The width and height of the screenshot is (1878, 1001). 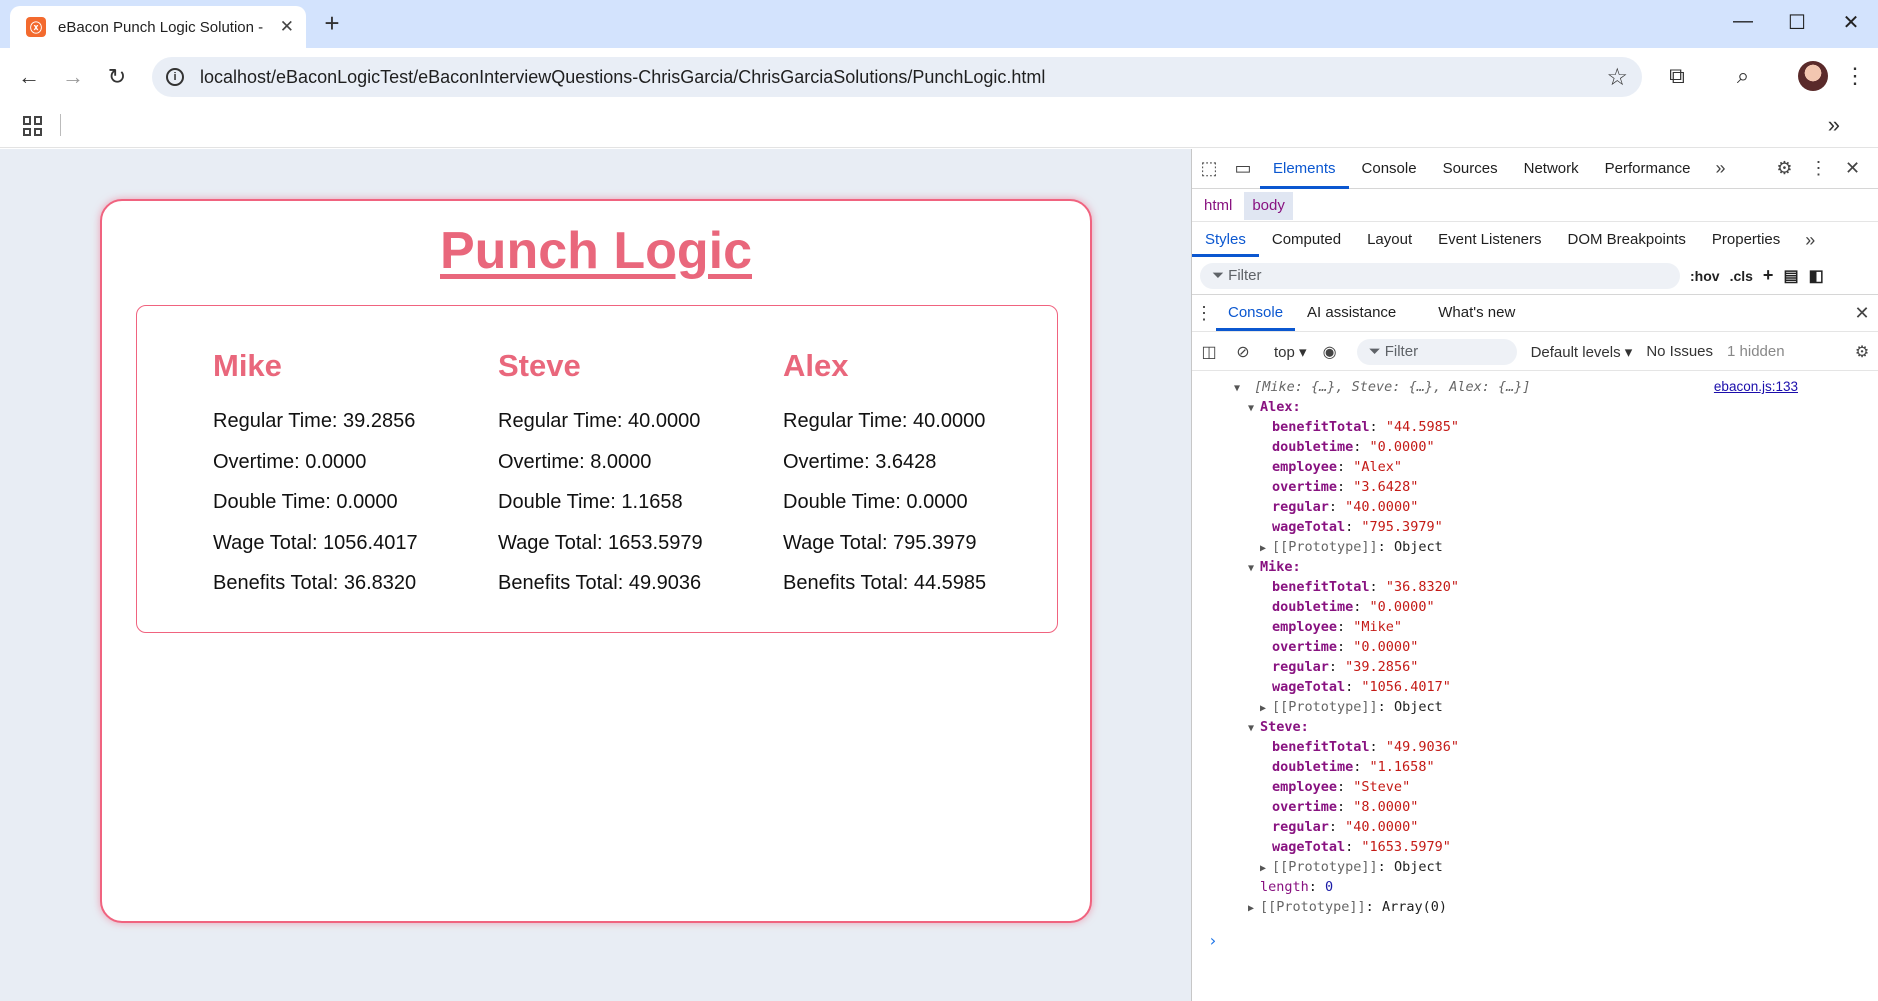 What do you see at coordinates (1797, 22) in the screenshot?
I see `maximize-button: ☐` at bounding box center [1797, 22].